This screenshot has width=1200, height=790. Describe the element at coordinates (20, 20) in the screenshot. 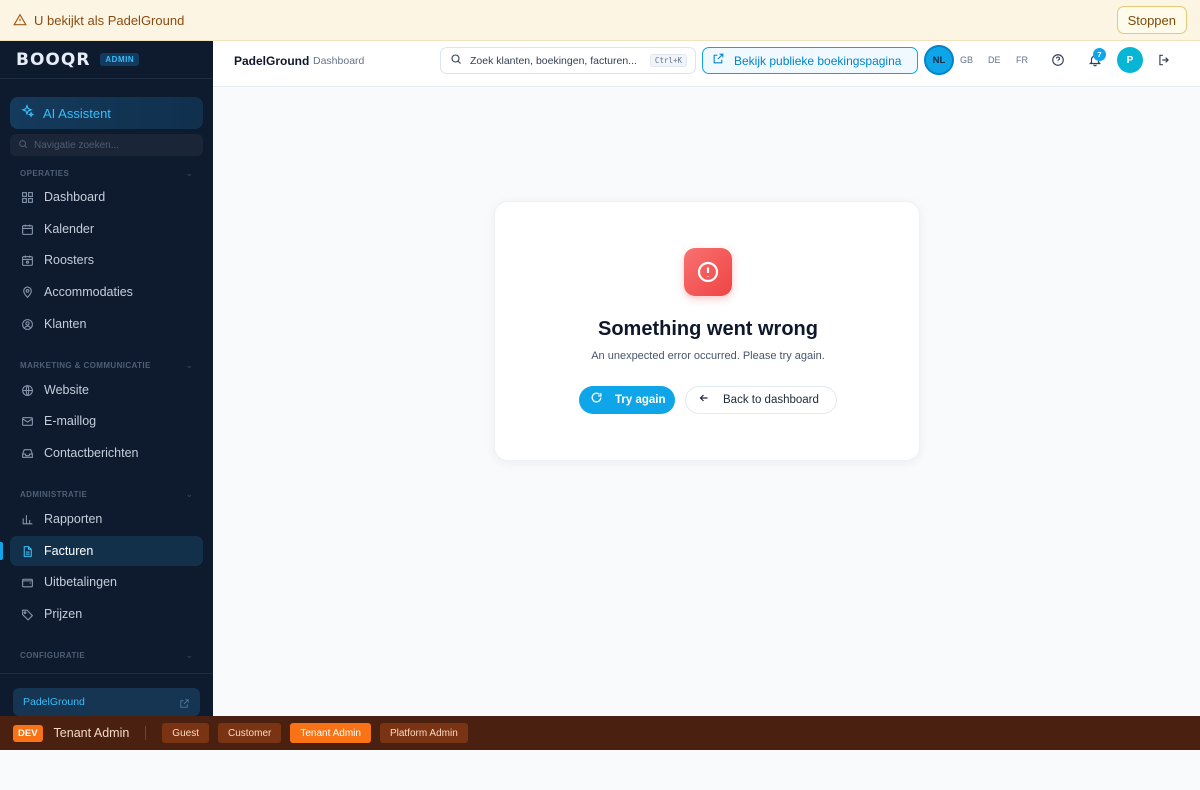

I see `warning-icon` at that location.